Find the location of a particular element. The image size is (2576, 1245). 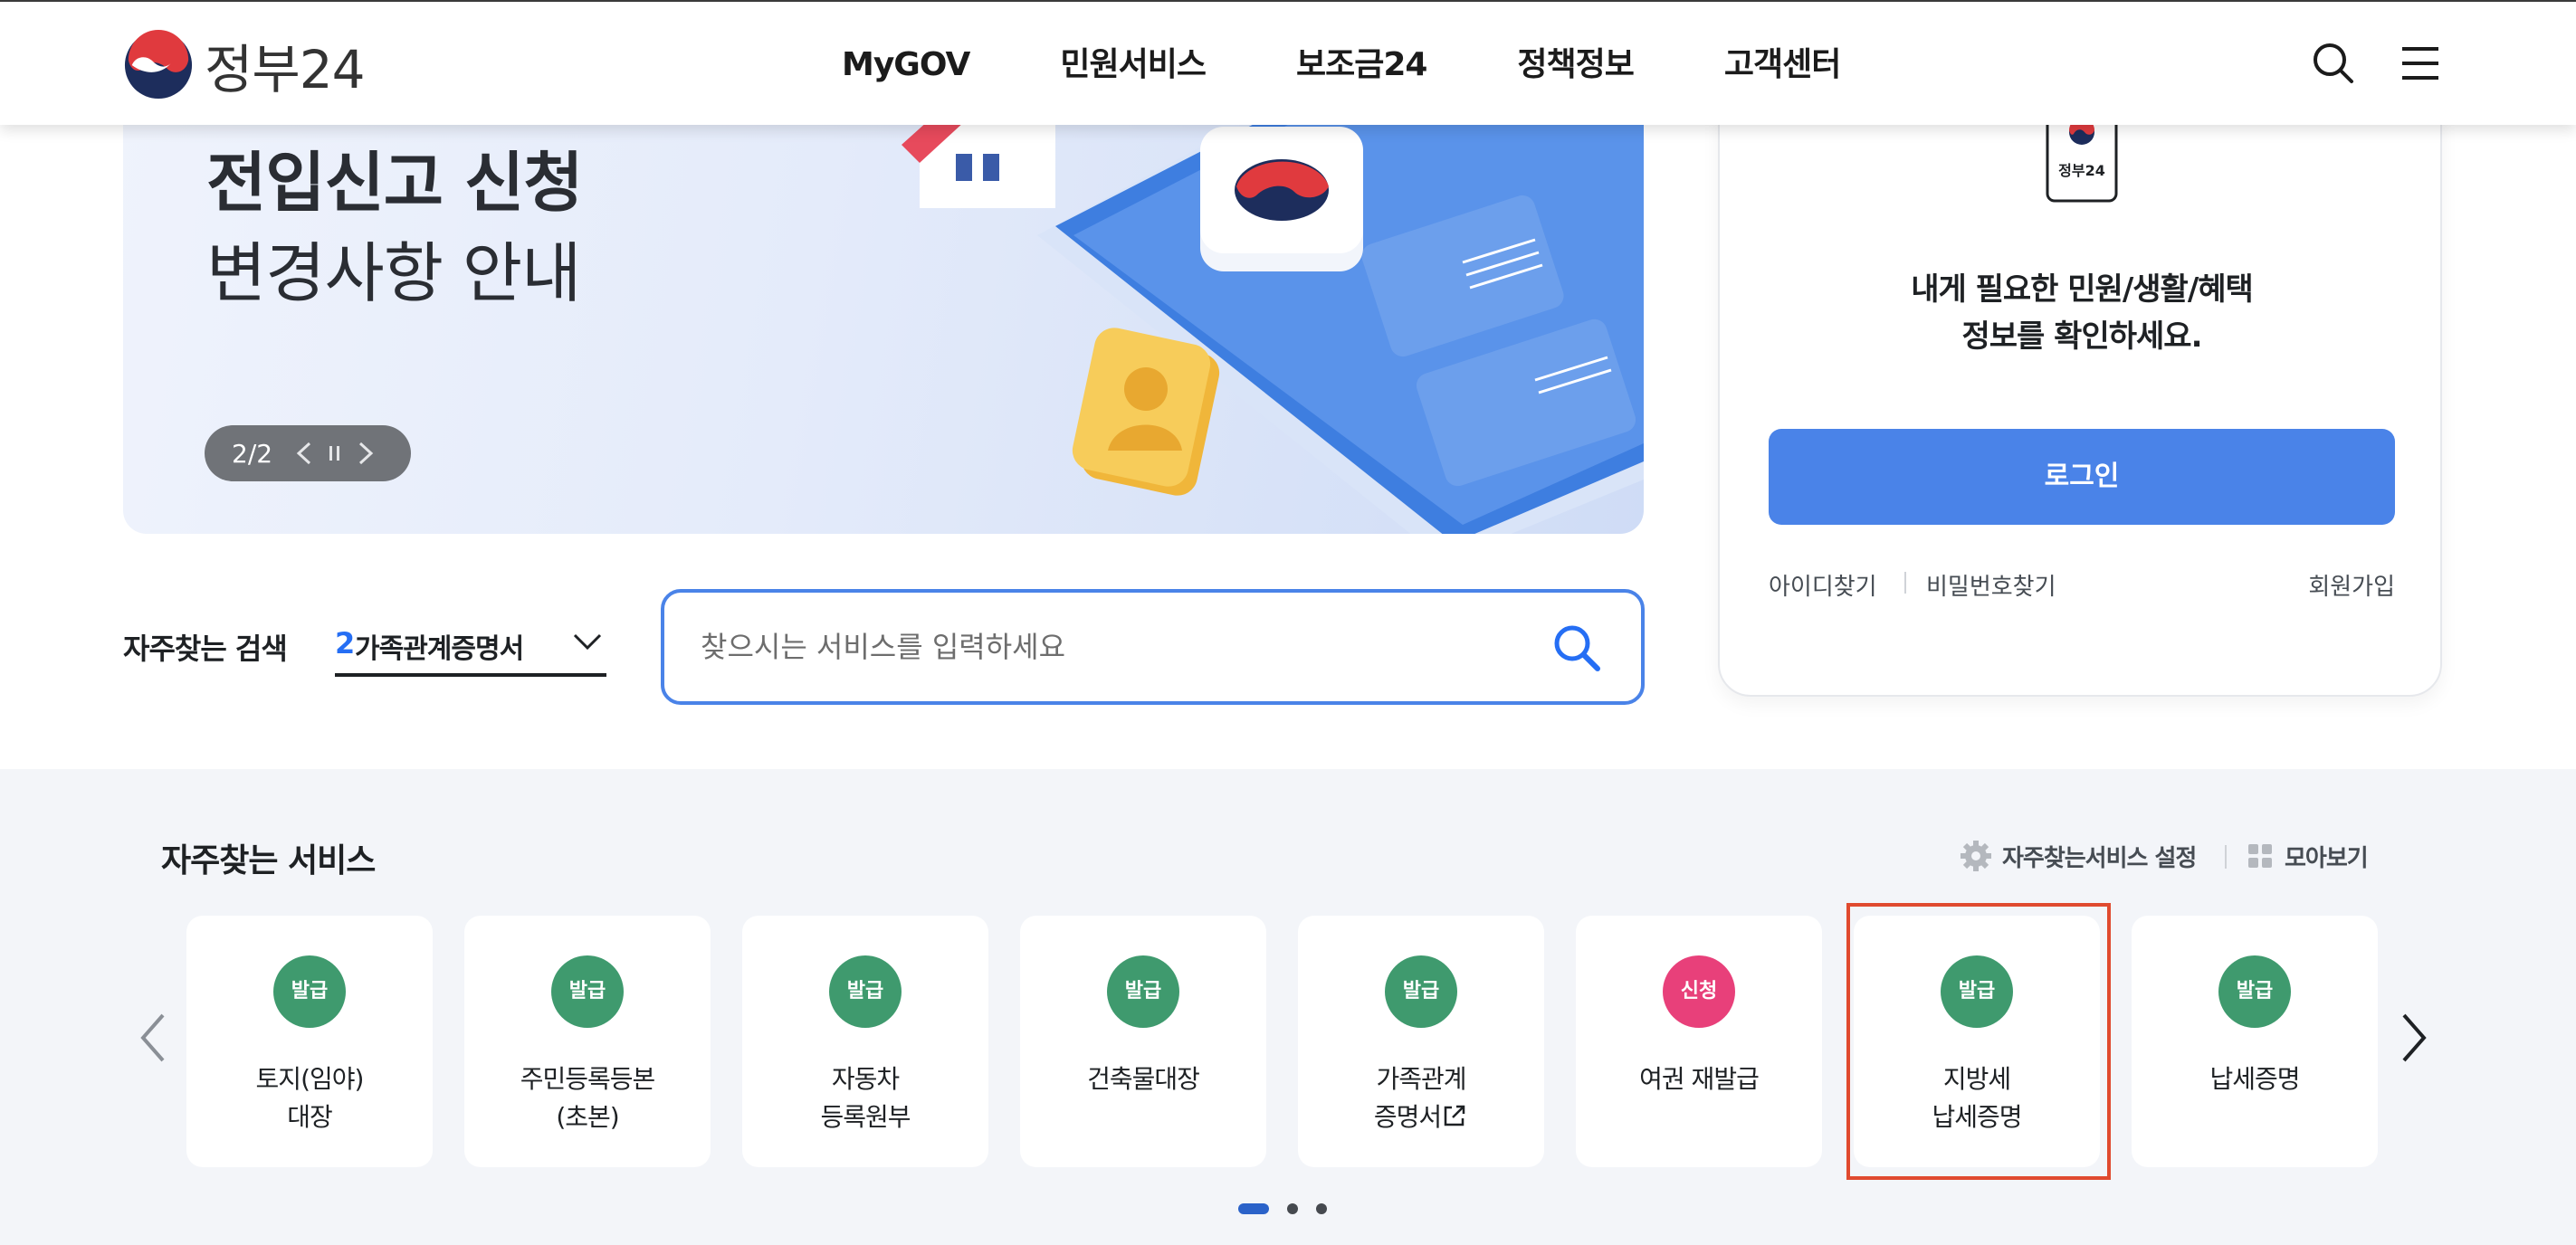

service-card-land-register: 발급 토지(임야) 대장 is located at coordinates (309, 1041).